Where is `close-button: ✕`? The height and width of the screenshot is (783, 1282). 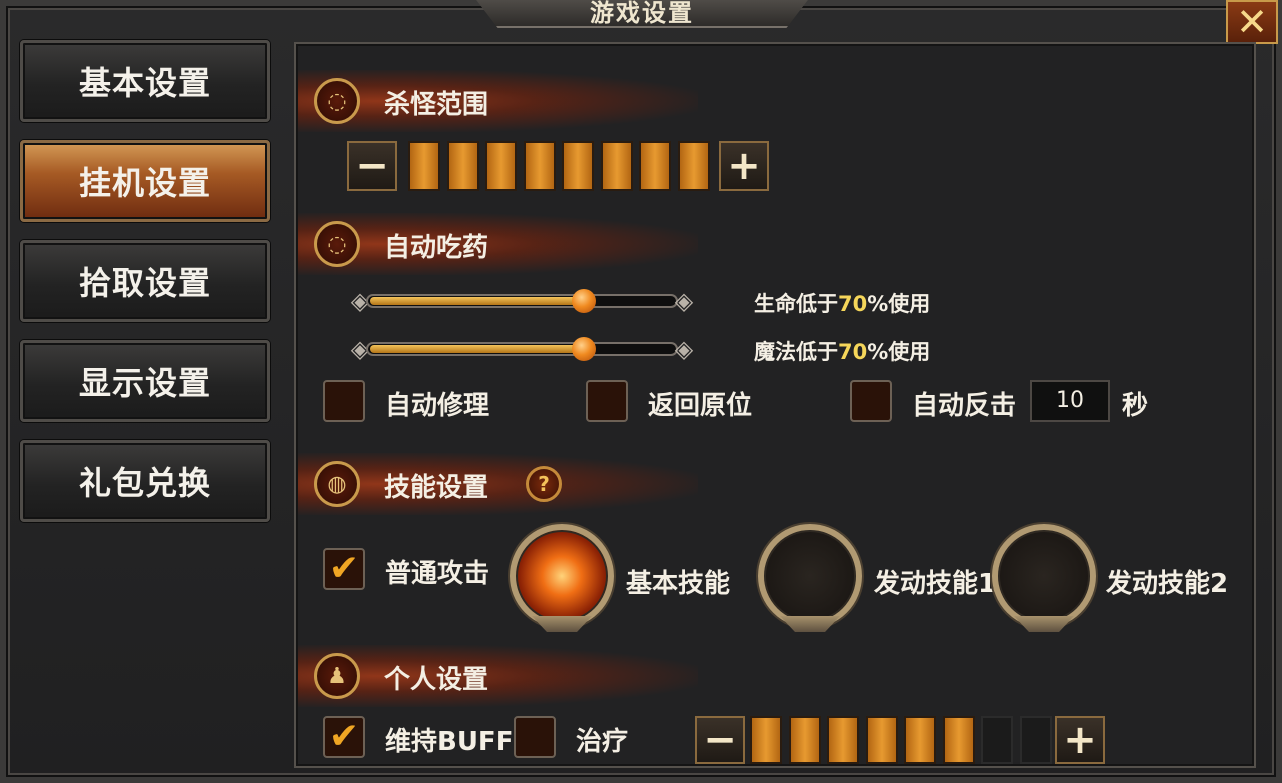 close-button: ✕ is located at coordinates (1252, 22).